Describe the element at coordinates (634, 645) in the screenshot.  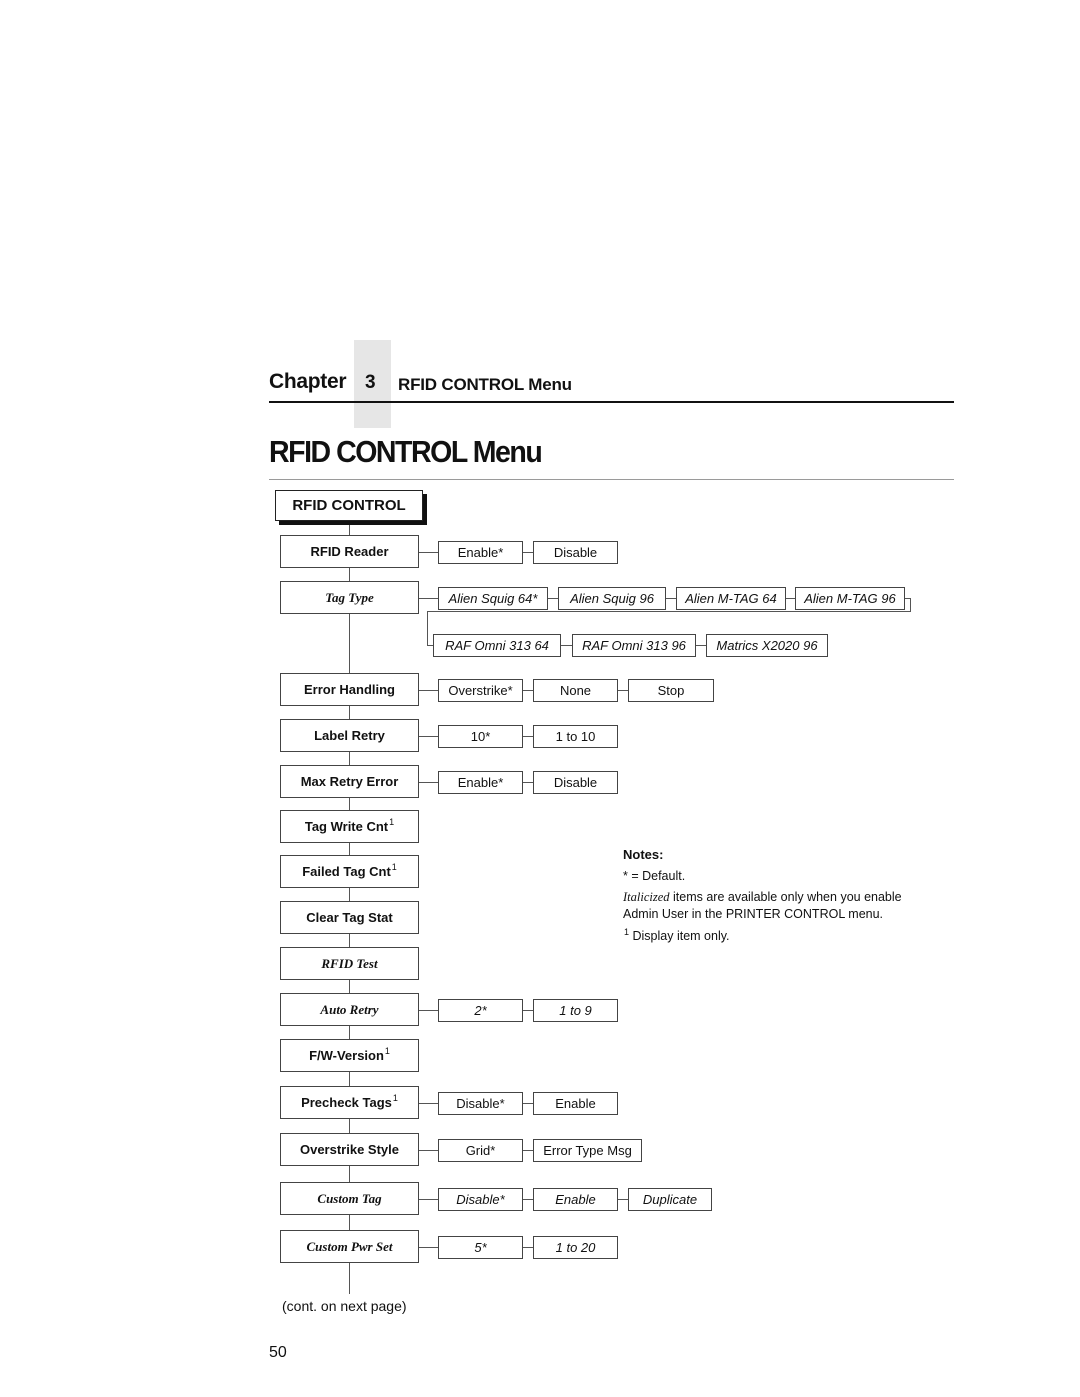
I see `option-raf-omni-313-96: RAF Omni 313 96` at that location.